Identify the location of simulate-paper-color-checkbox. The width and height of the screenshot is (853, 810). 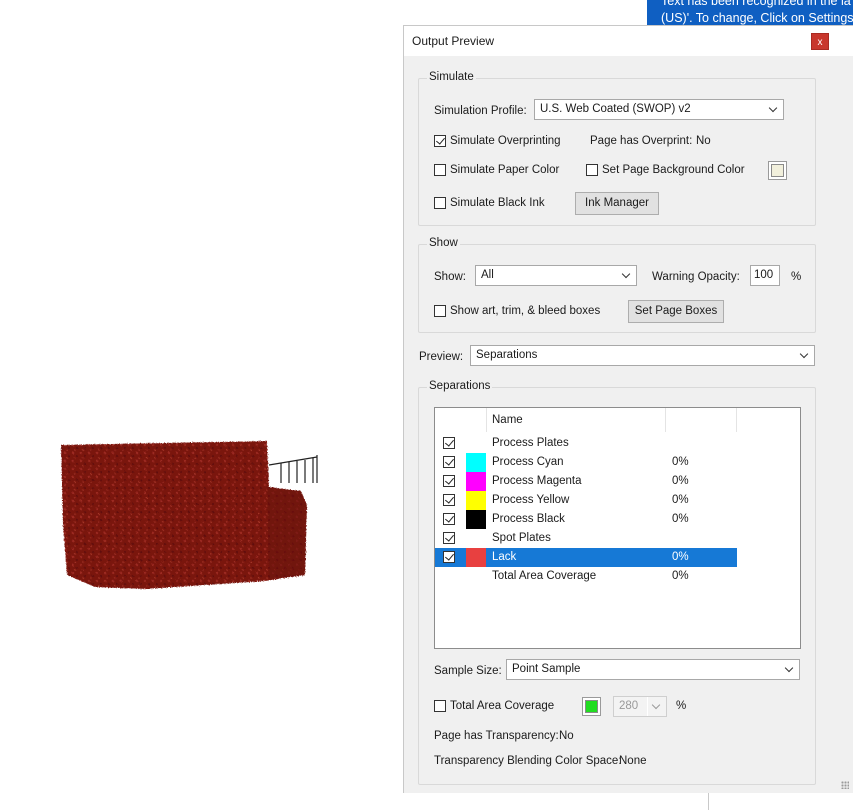
(440, 170).